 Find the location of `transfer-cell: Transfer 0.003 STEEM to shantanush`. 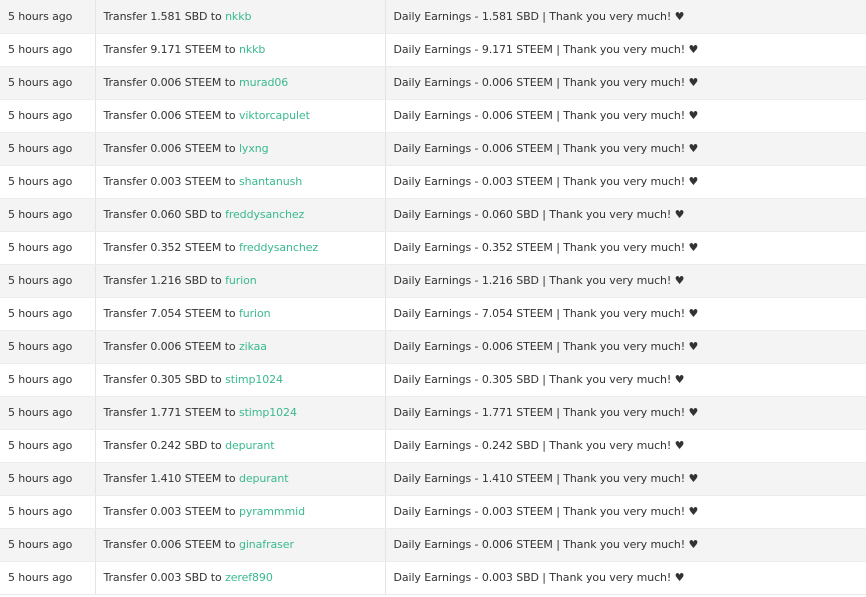

transfer-cell: Transfer 0.003 STEEM to shantanush is located at coordinates (240, 182).